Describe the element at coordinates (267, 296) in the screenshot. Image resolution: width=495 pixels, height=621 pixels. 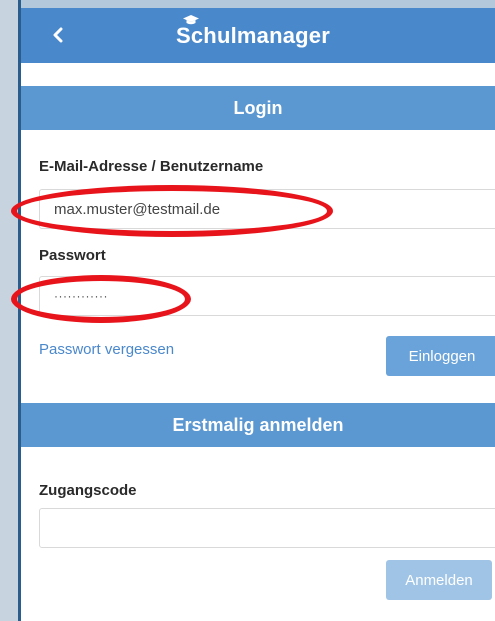
I see `password-field: ············` at that location.